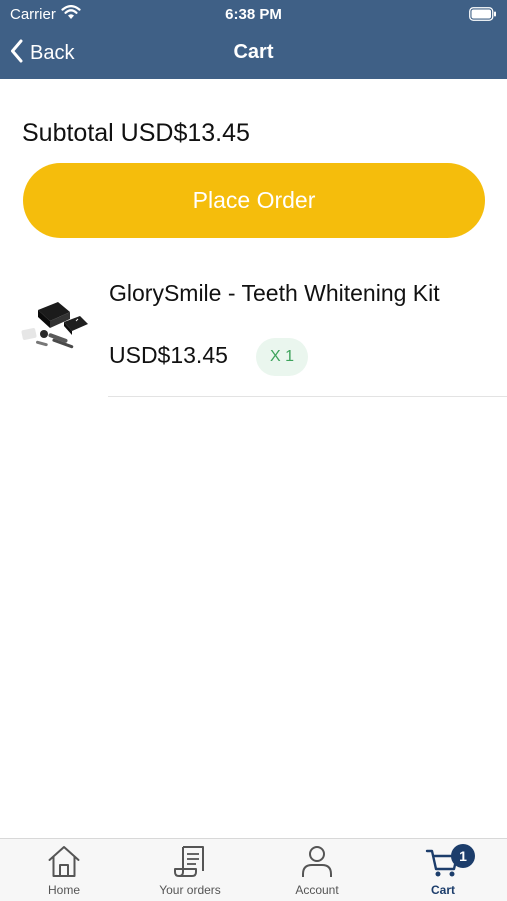 This screenshot has height=901, width=507. Describe the element at coordinates (483, 16) in the screenshot. I see `battery-icon` at that location.